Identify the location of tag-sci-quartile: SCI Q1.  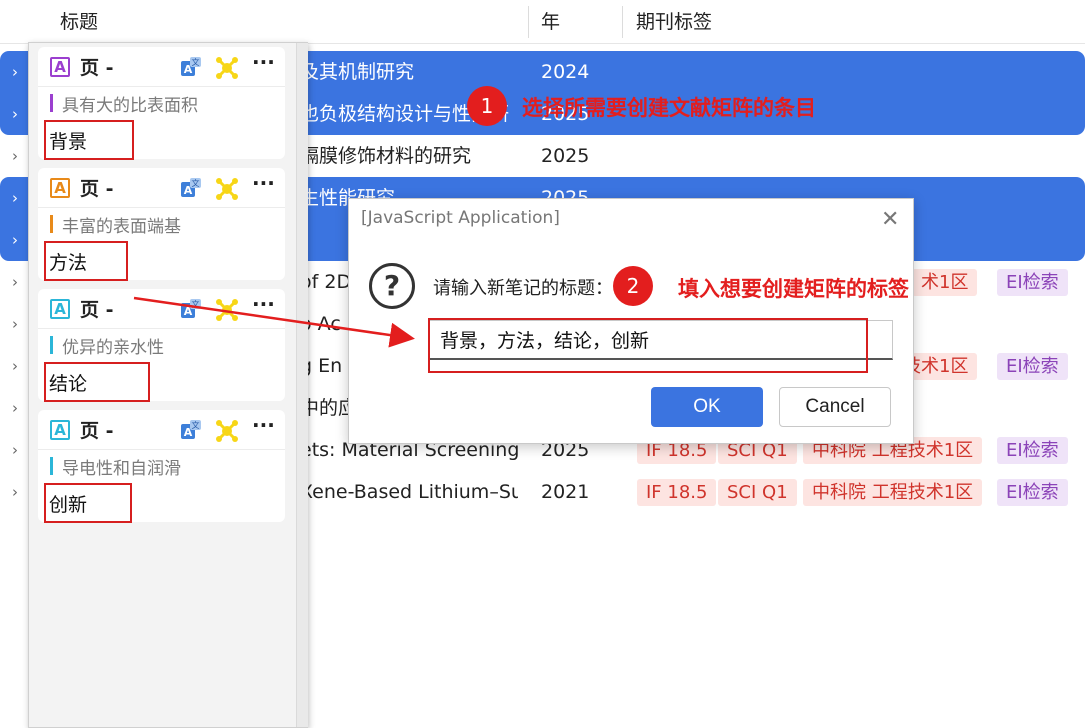
(757, 492).